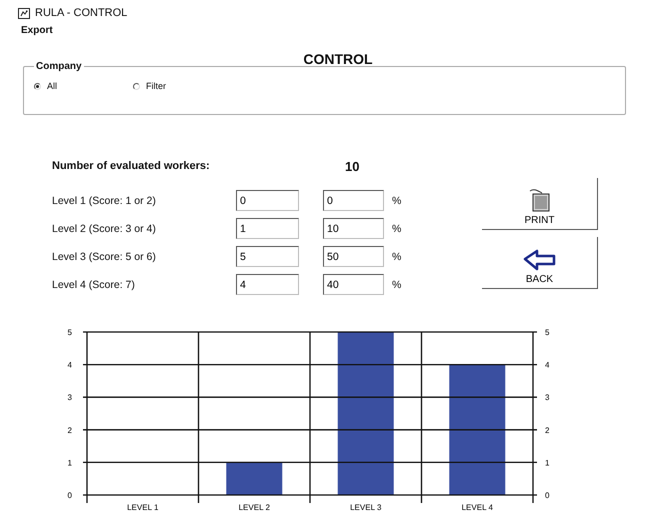 This screenshot has width=656, height=515. I want to click on back-button: BACK, so click(540, 263).